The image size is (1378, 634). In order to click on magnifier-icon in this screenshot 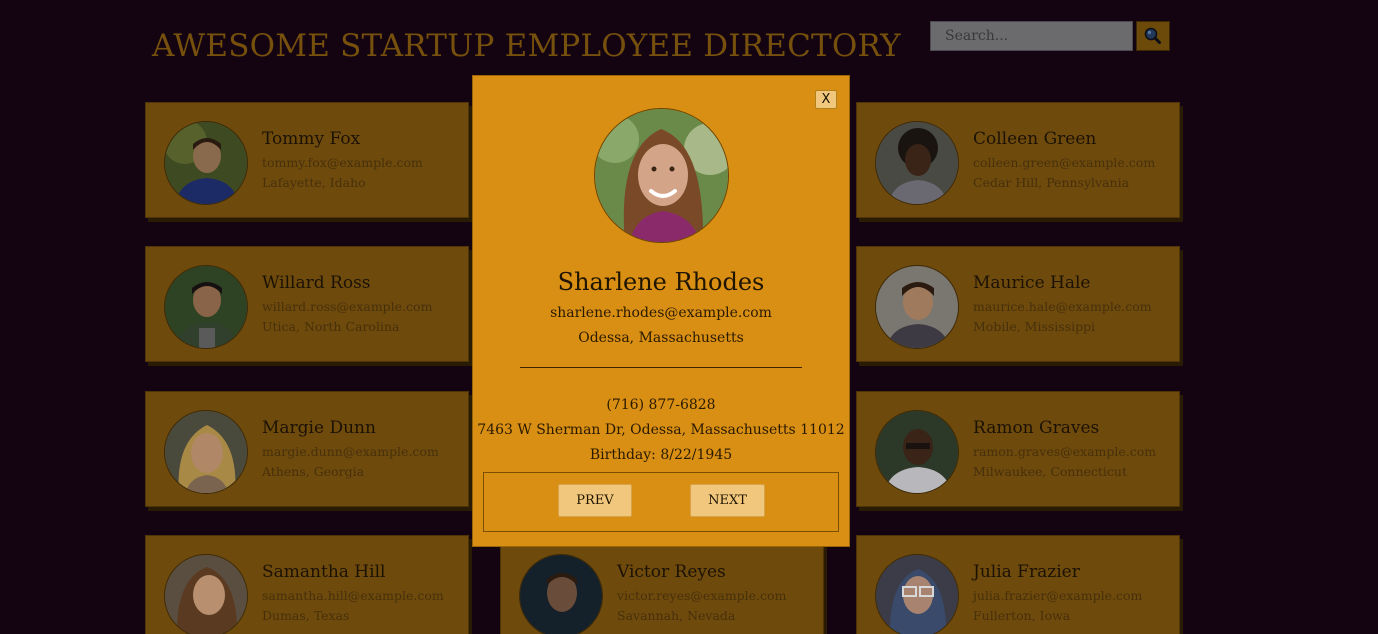, I will do `click(1153, 40)`.